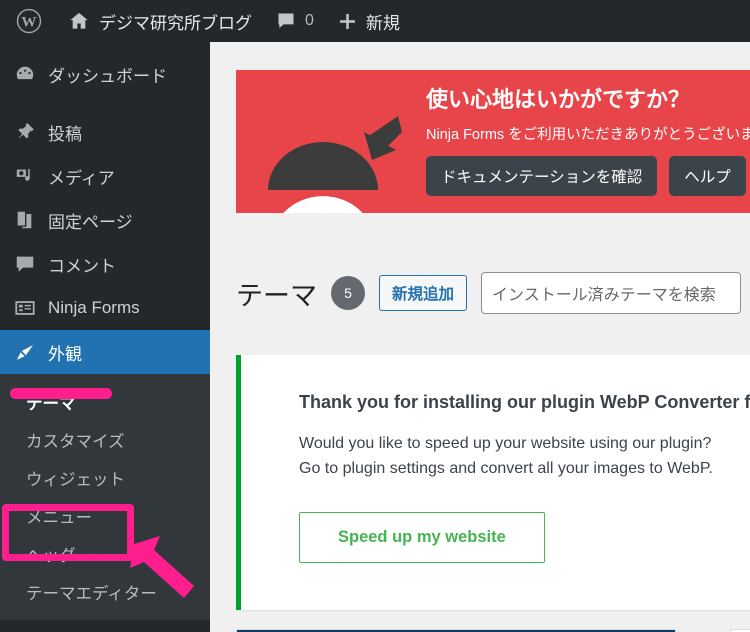  I want to click on new-content-label: 新規, so click(382, 23).